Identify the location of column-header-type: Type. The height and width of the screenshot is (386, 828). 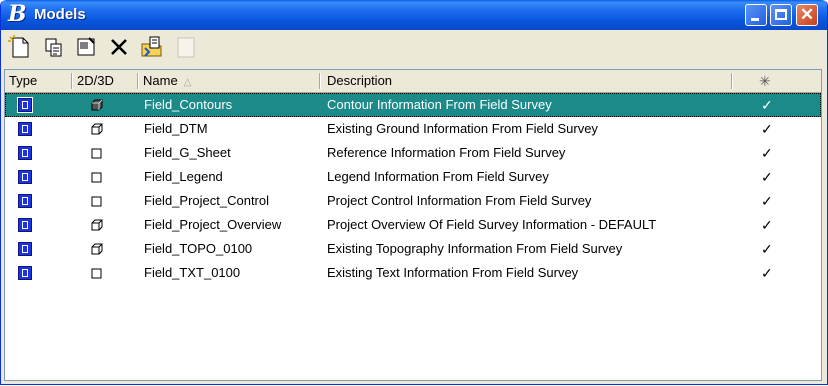
(38, 81).